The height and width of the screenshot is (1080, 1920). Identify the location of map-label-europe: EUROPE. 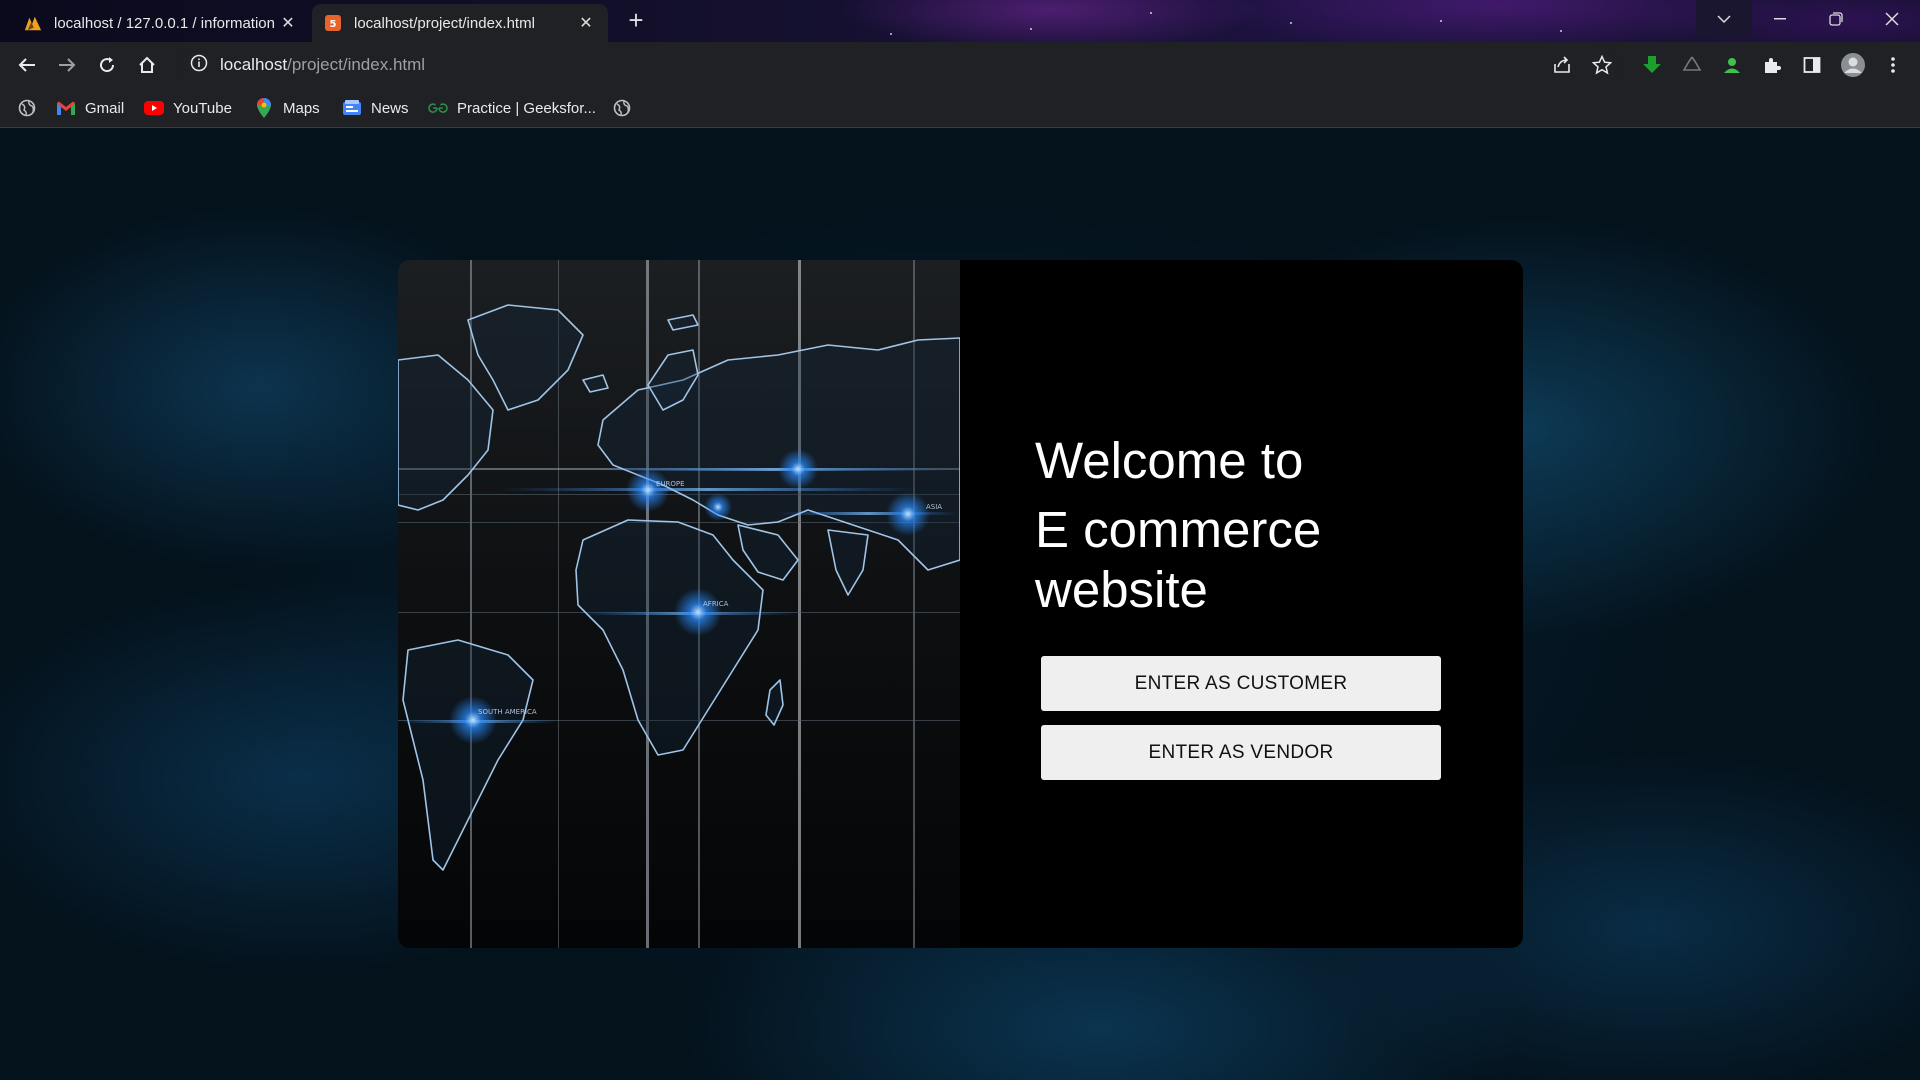
(670, 484).